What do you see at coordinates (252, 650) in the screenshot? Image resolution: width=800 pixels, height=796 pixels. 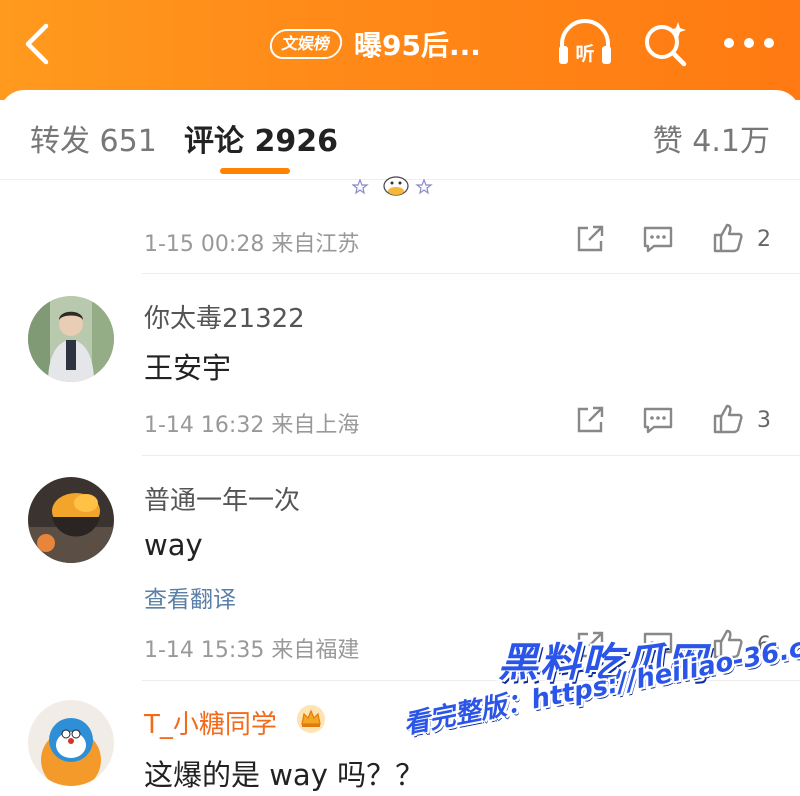 I see `comment-meta: 1-14 15:35 来自福建` at bounding box center [252, 650].